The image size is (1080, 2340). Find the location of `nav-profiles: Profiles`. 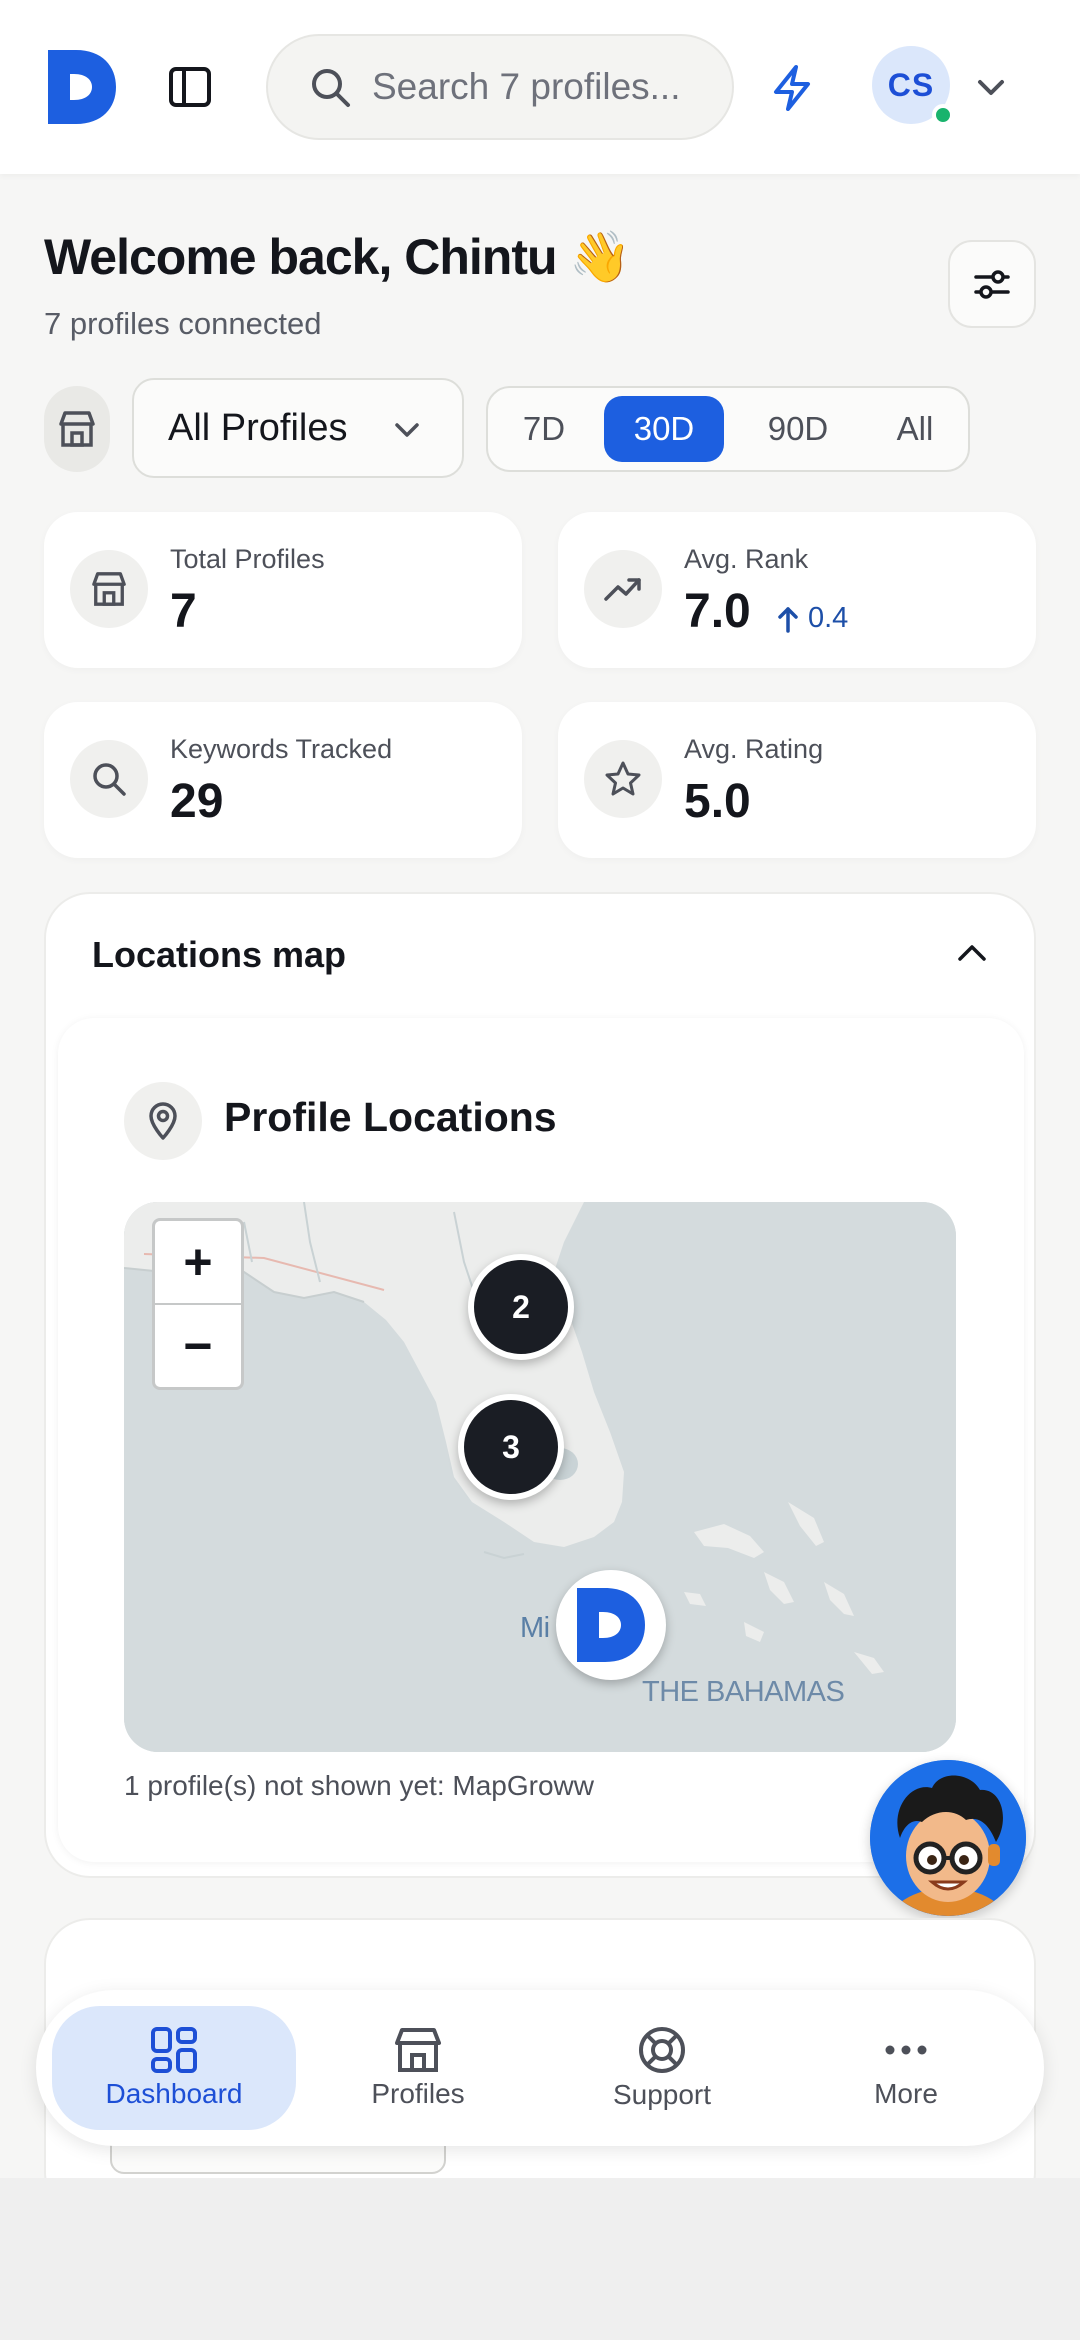

nav-profiles: Profiles is located at coordinates (418, 2068).